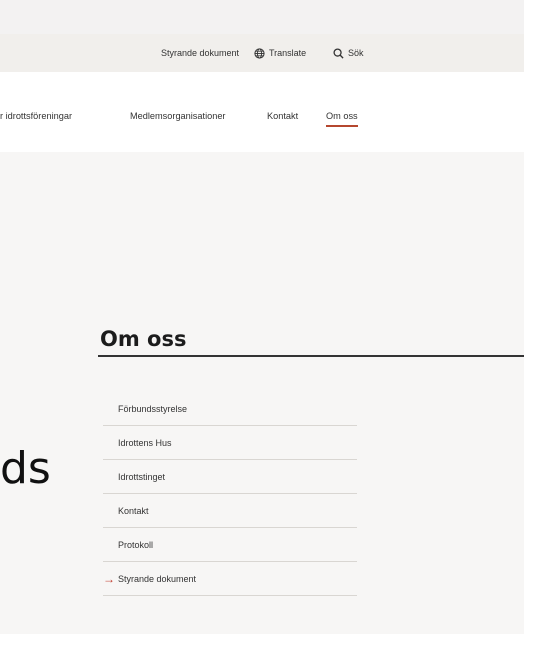 The image size is (536, 662). Describe the element at coordinates (342, 119) in the screenshot. I see `nav-item-om-oss: Om oss` at that location.